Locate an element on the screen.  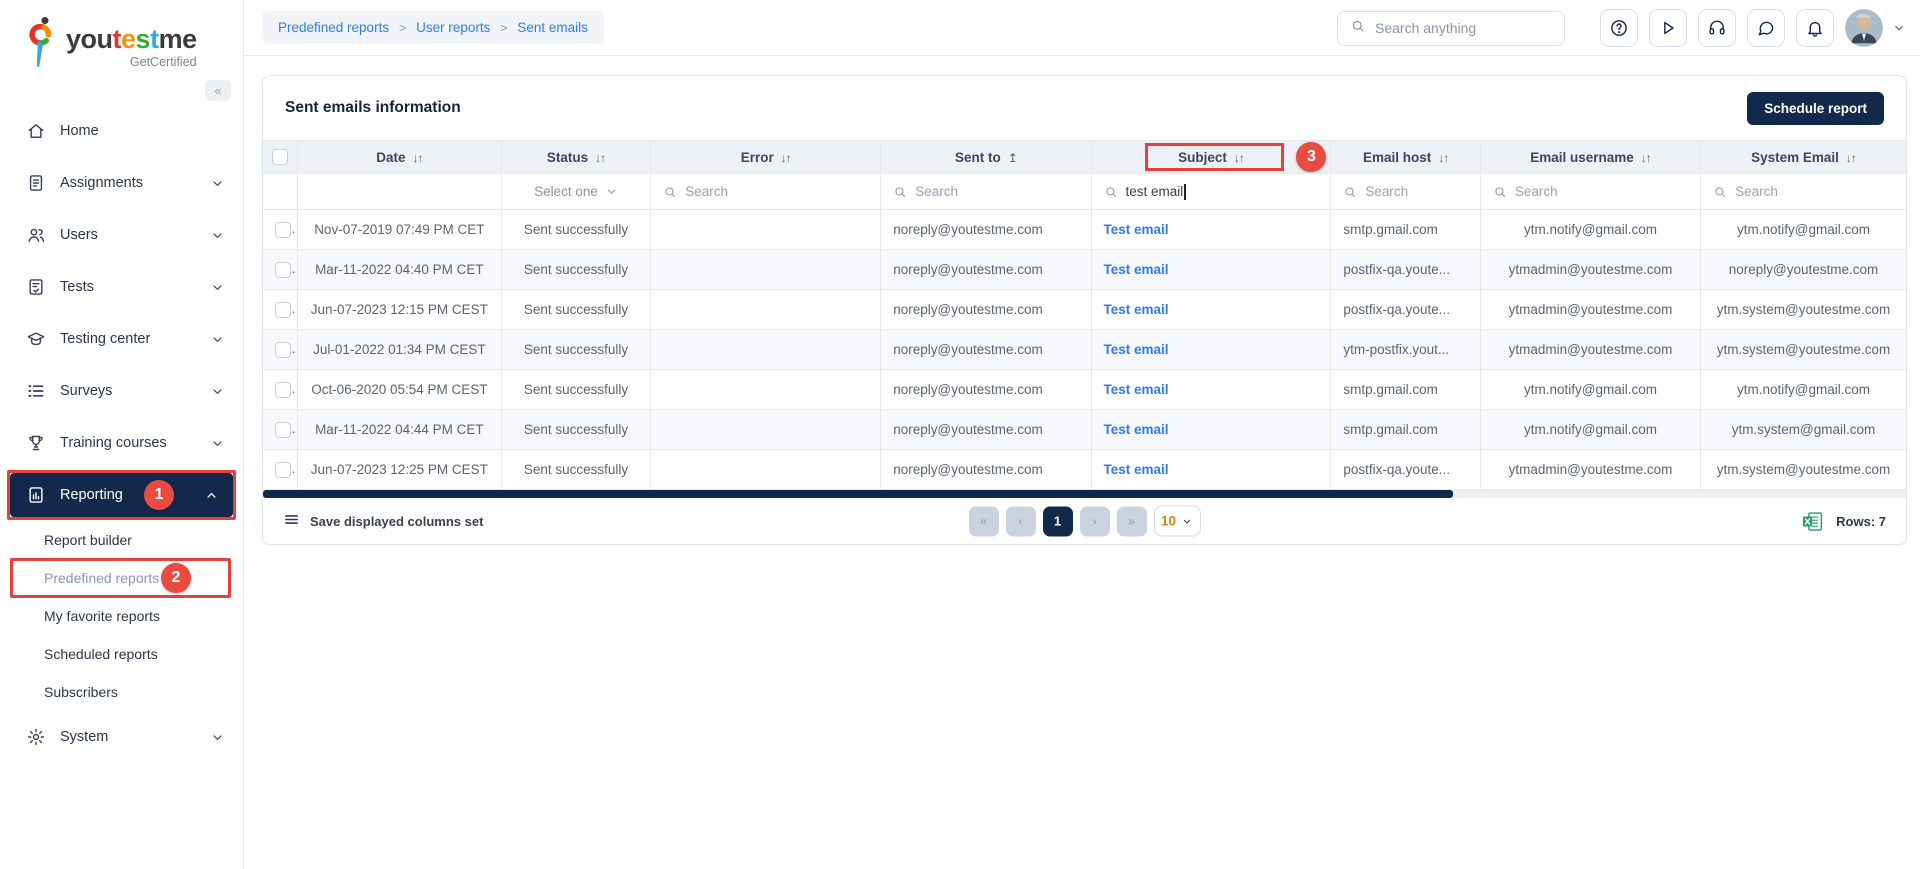
search-input is located at coordinates (1455, 28).